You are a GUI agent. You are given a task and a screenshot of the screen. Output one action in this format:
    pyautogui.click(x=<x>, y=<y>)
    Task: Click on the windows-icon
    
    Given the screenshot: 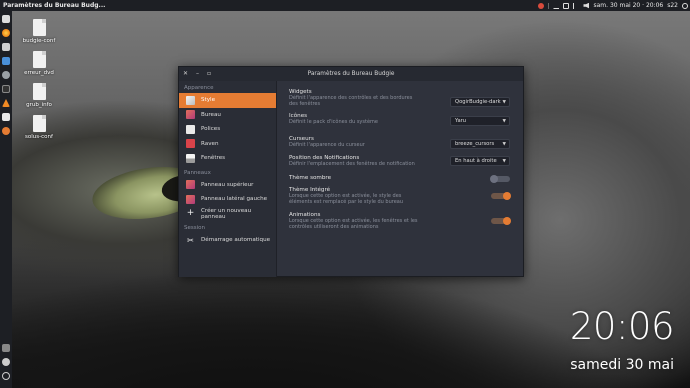 What is the action you would take?
    pyautogui.click(x=190, y=158)
    